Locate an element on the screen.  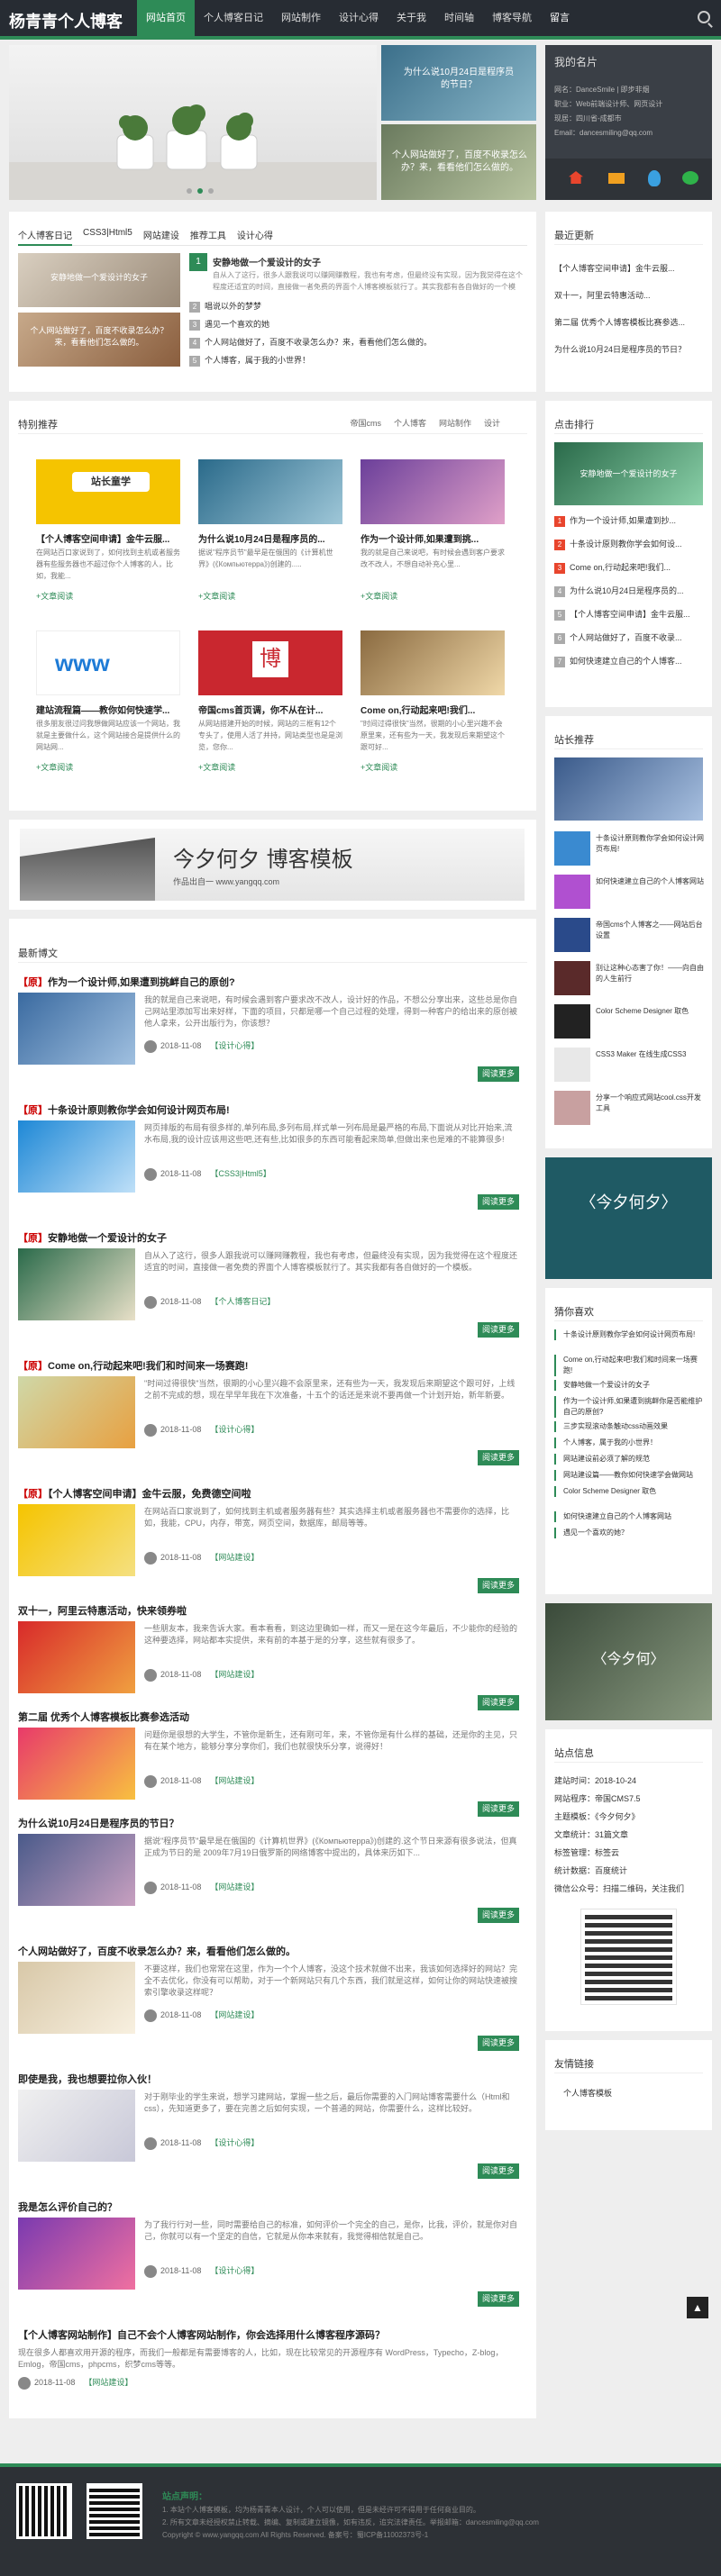
link-item: 个人博客模板 is located at coordinates (587, 2093).